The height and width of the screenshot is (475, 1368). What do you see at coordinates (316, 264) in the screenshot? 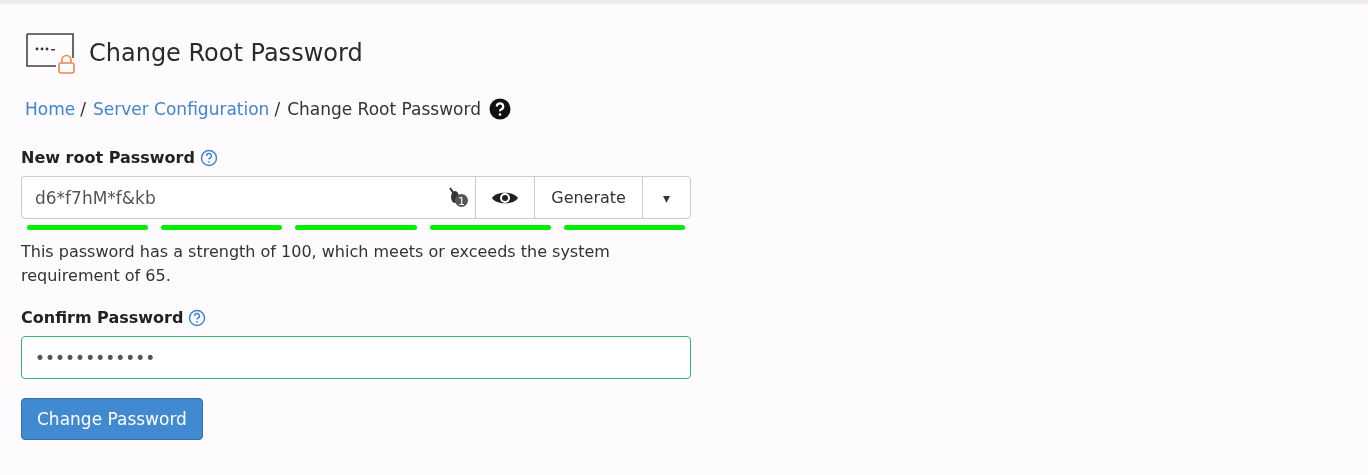
I see `strength-message: This password has a strength of 100, which meets or exceeds the system requirement of 65.` at bounding box center [316, 264].